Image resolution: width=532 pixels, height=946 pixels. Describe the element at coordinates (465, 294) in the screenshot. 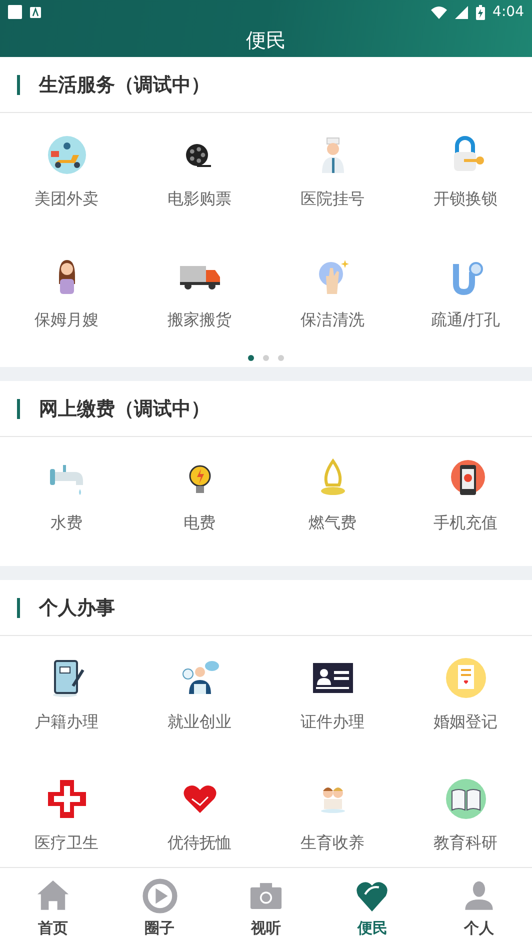

I see `service-item: 疏通/打孔` at that location.